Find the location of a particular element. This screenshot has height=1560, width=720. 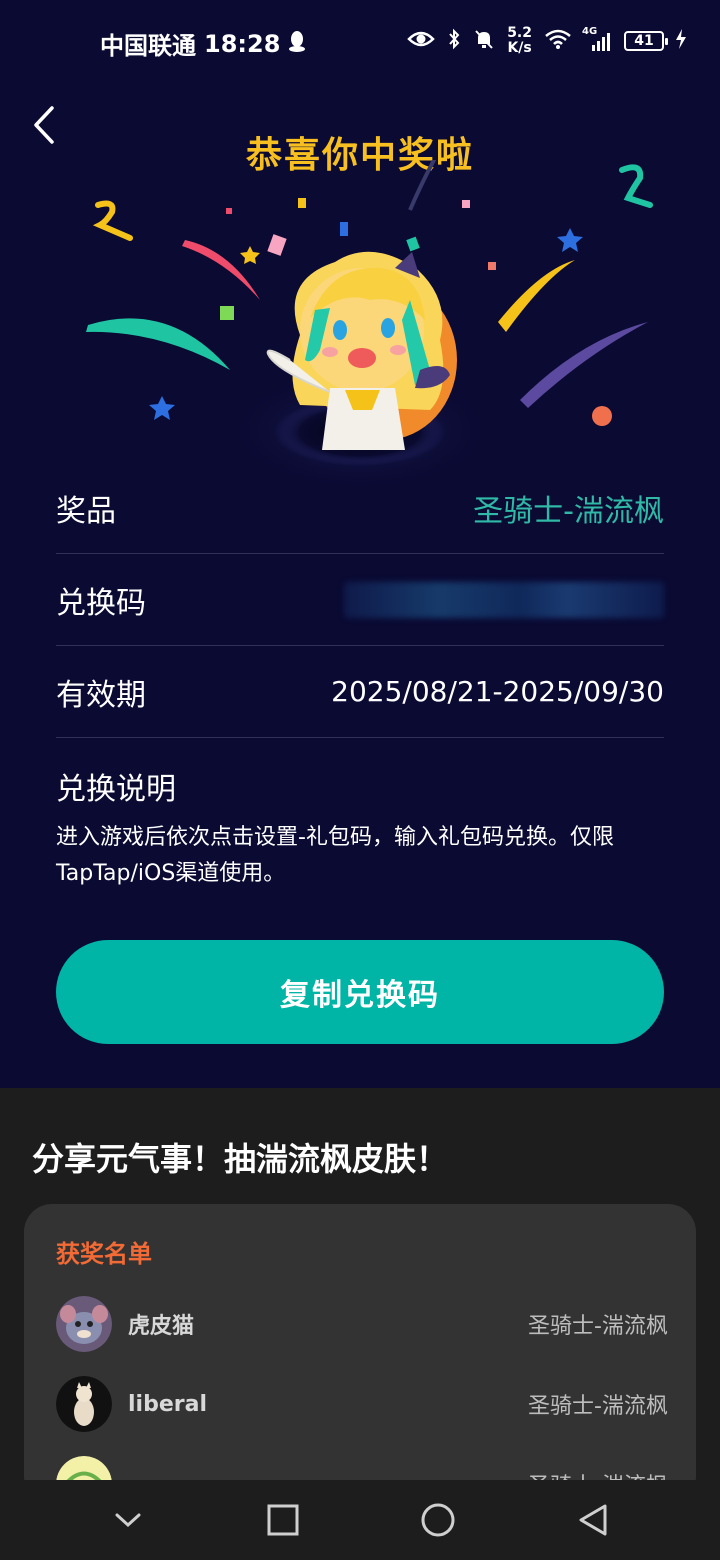

winner-item: liberal 圣骑士-湍流枫 is located at coordinates (362, 1404).